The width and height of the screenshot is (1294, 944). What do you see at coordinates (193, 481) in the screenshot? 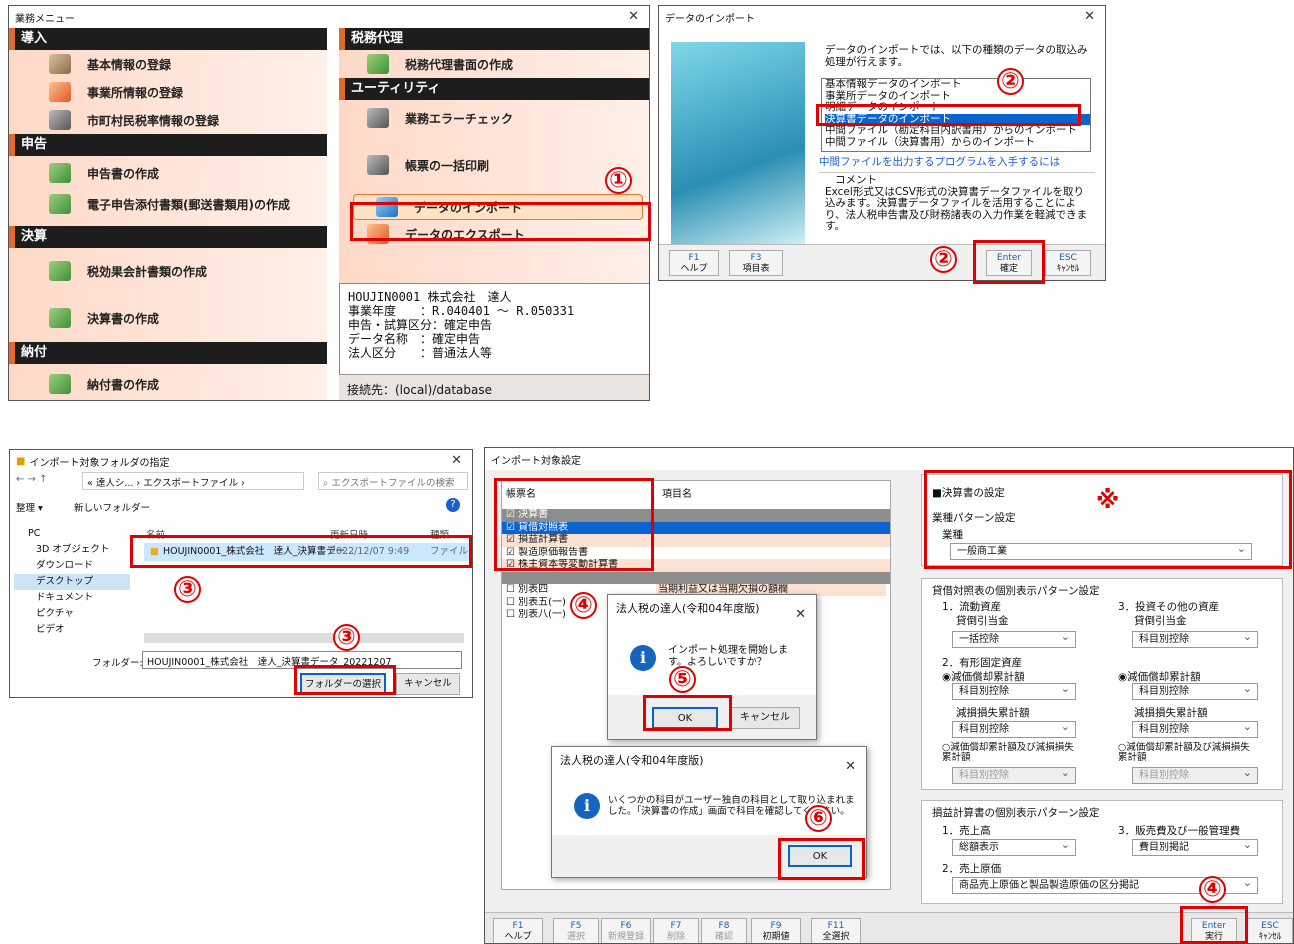
I see `address-bar: « 達人シ... › エクスポートファイル ›` at bounding box center [193, 481].